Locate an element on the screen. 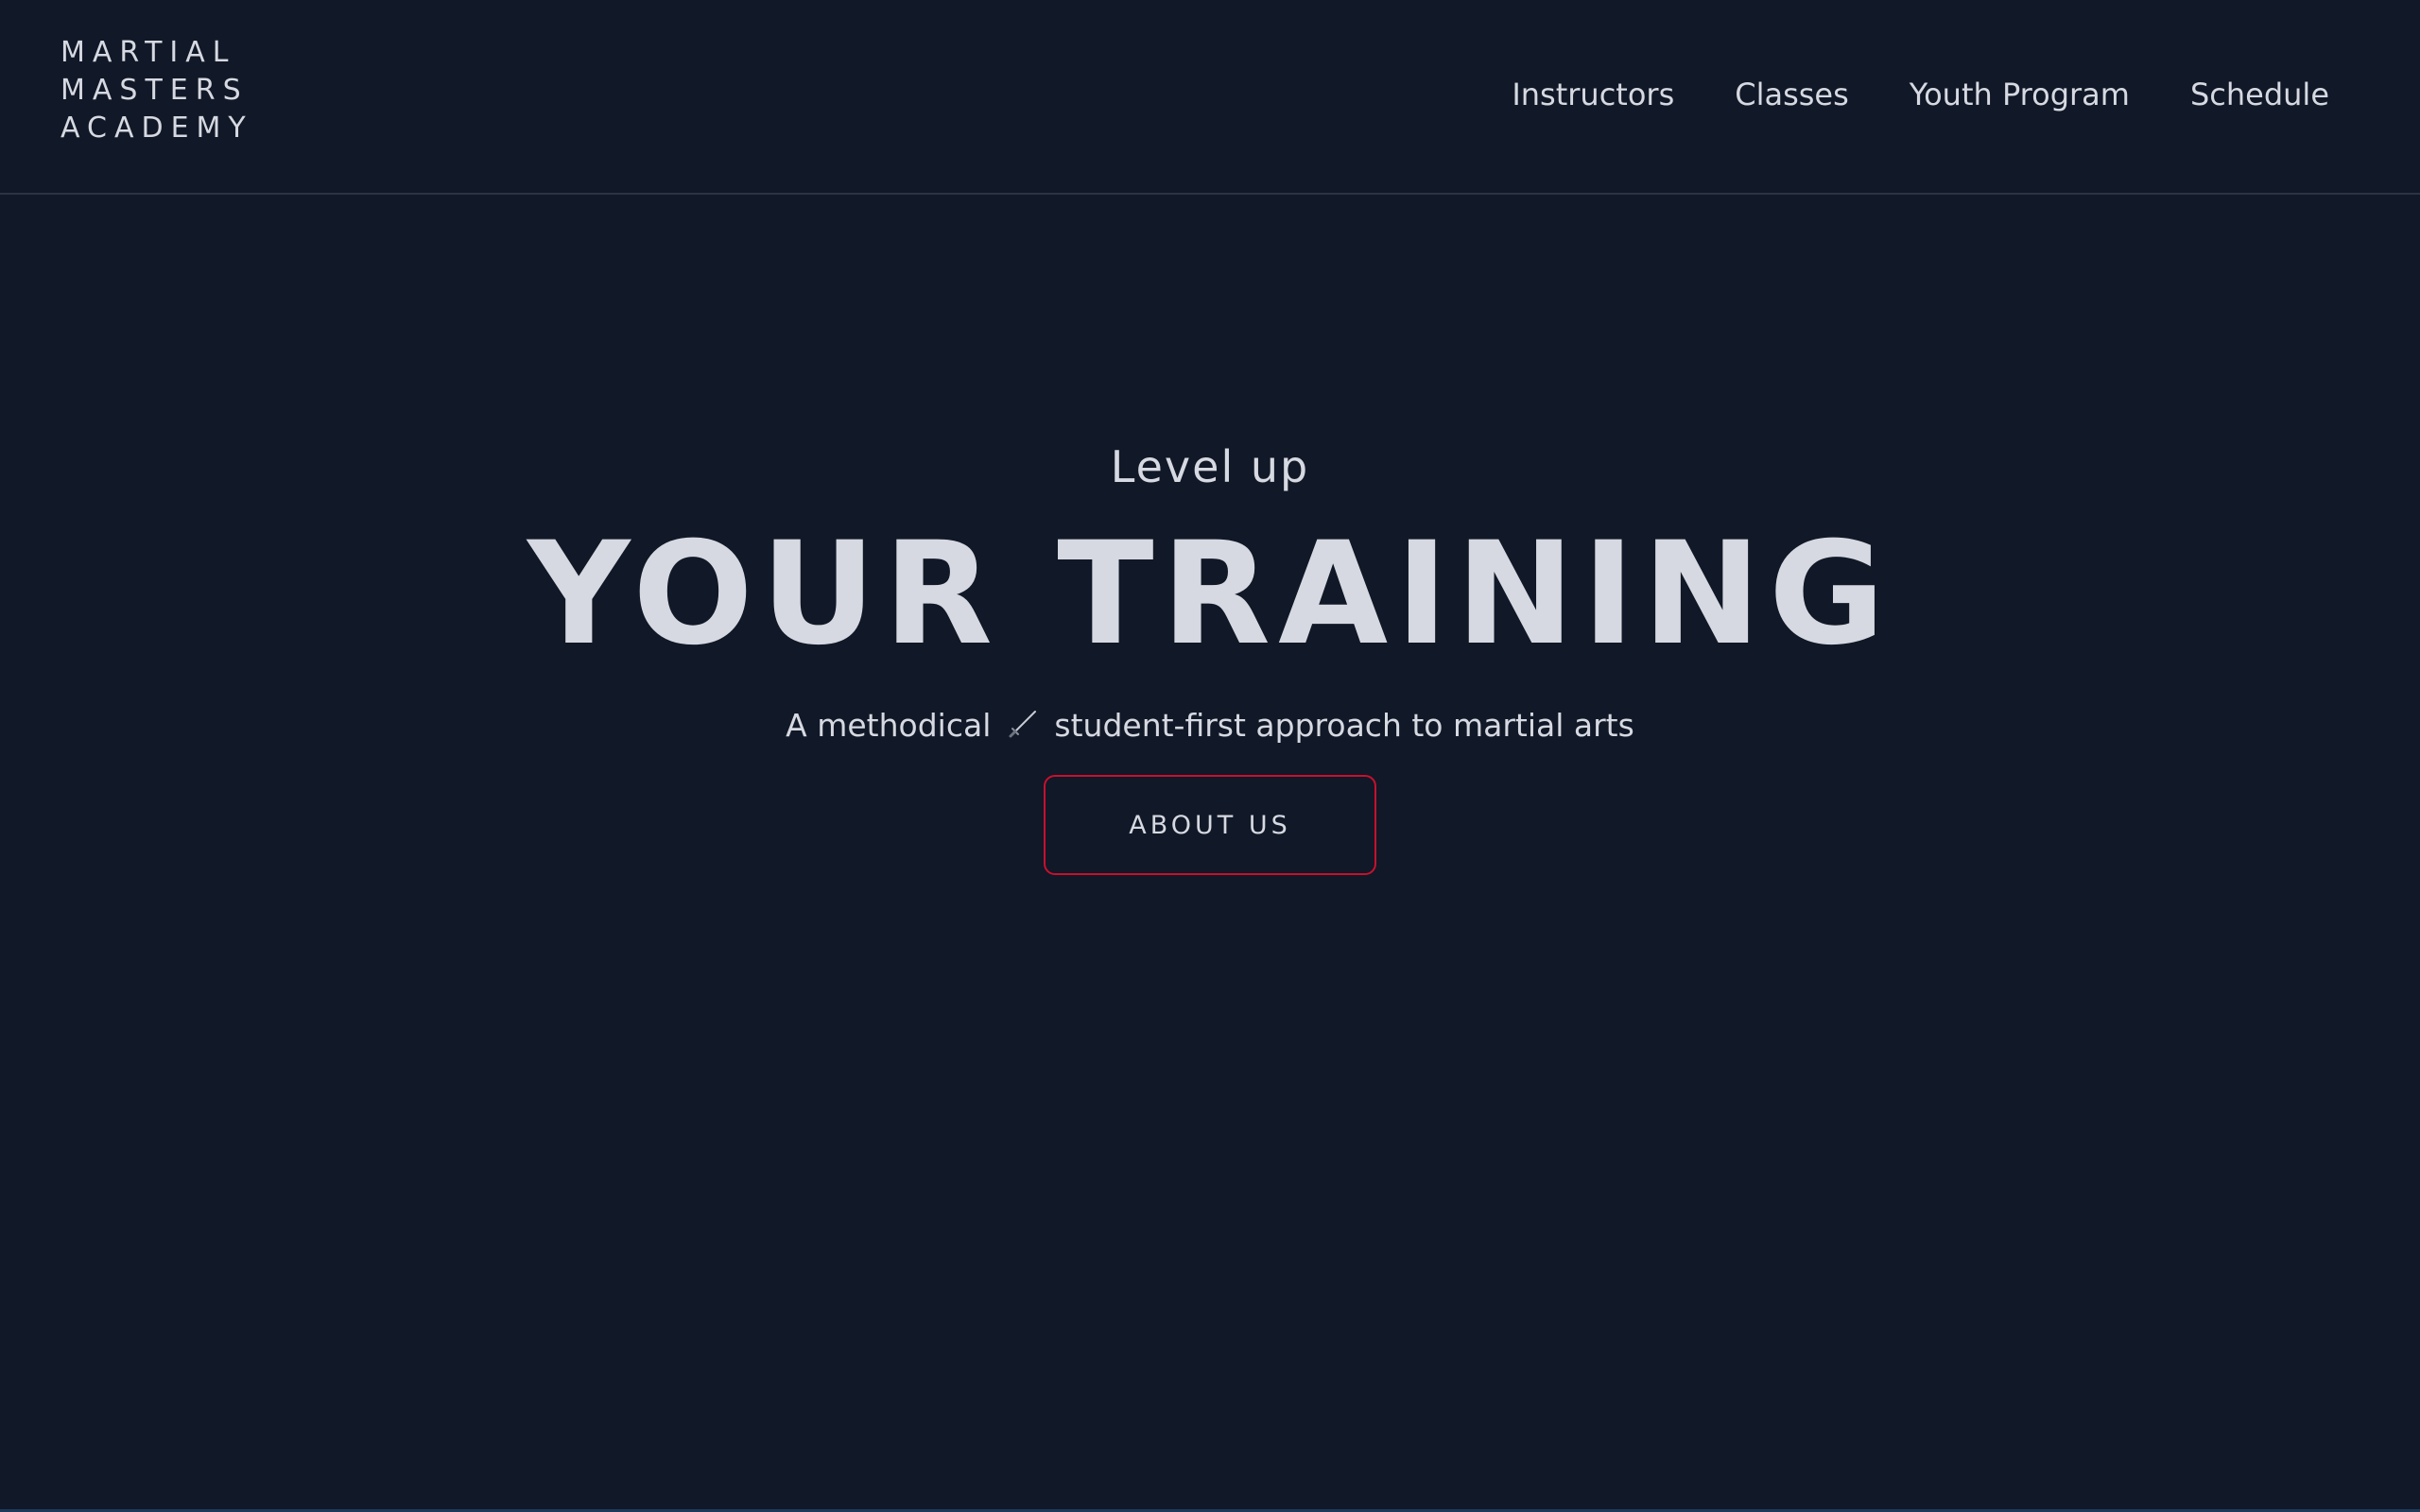 The width and height of the screenshot is (2420, 1512). logo-line-2: MASTERS is located at coordinates (154, 90).